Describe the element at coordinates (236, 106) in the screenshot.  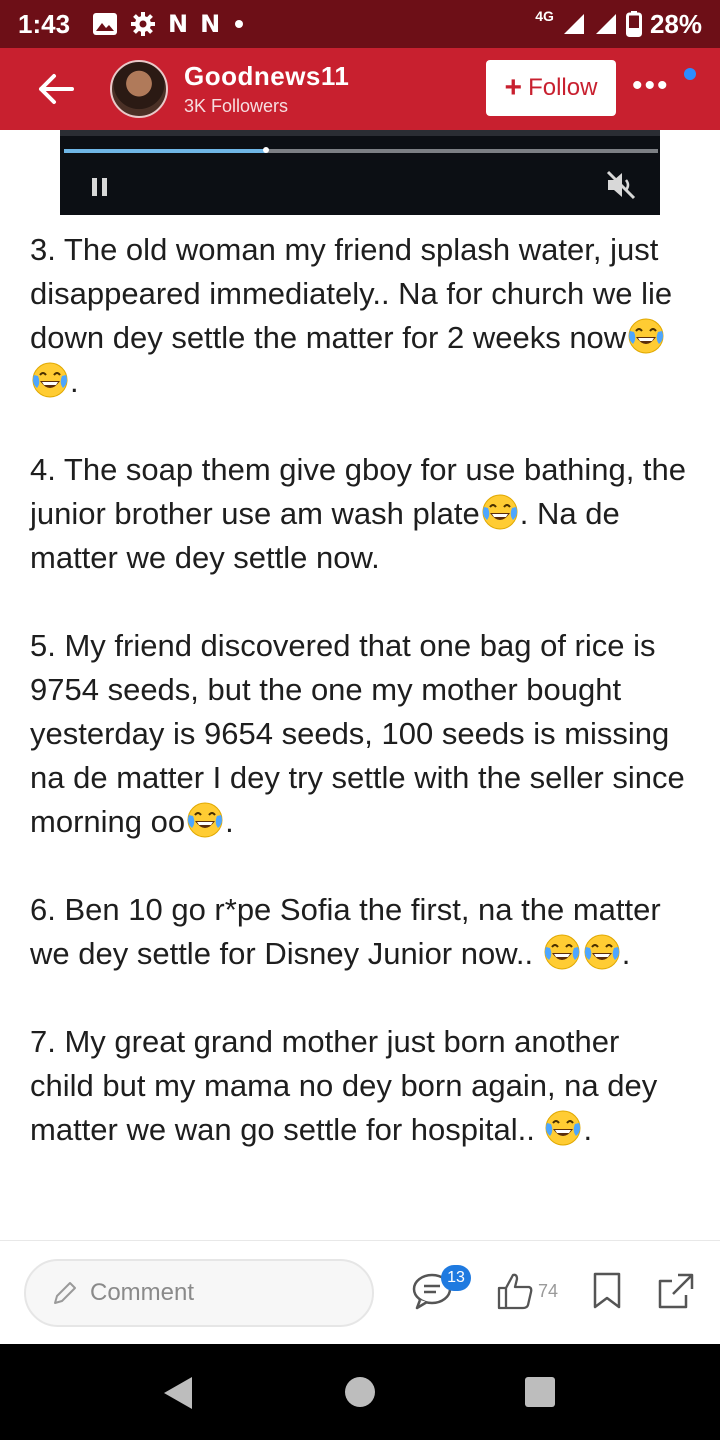
I see `follower-count: 3K Followers` at that location.